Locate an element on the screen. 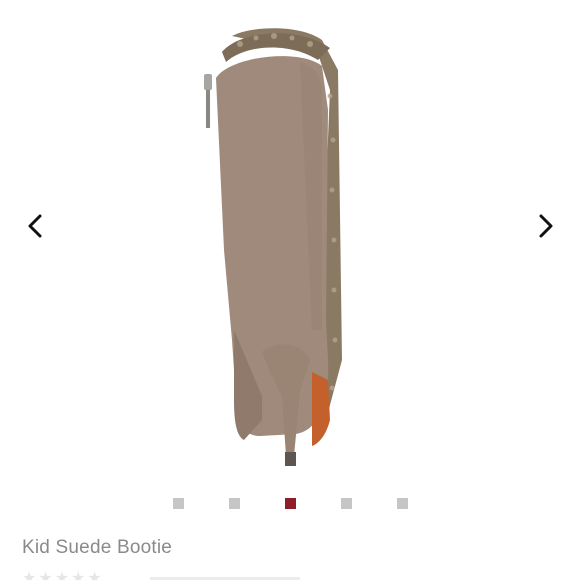 This screenshot has height=580, width=580. carousel-dot-3-active is located at coordinates (290, 503).